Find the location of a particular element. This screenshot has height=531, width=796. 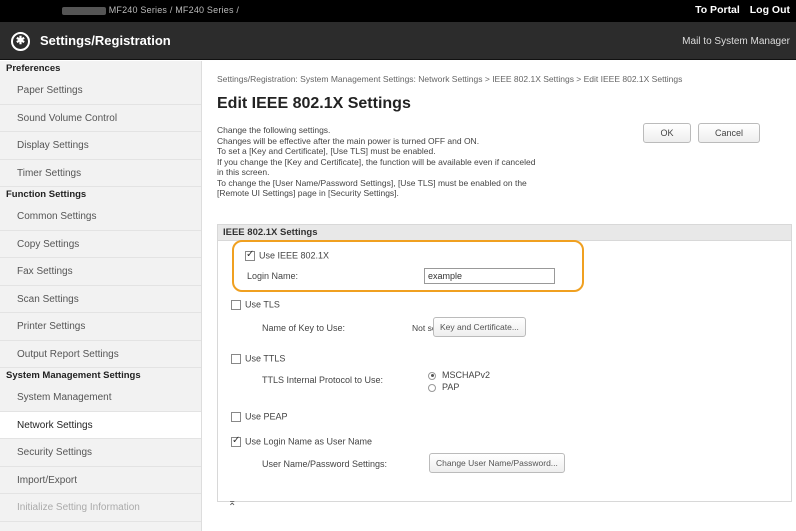

ttls-option-mschapv2: MSCHAPv2 is located at coordinates (459, 375).